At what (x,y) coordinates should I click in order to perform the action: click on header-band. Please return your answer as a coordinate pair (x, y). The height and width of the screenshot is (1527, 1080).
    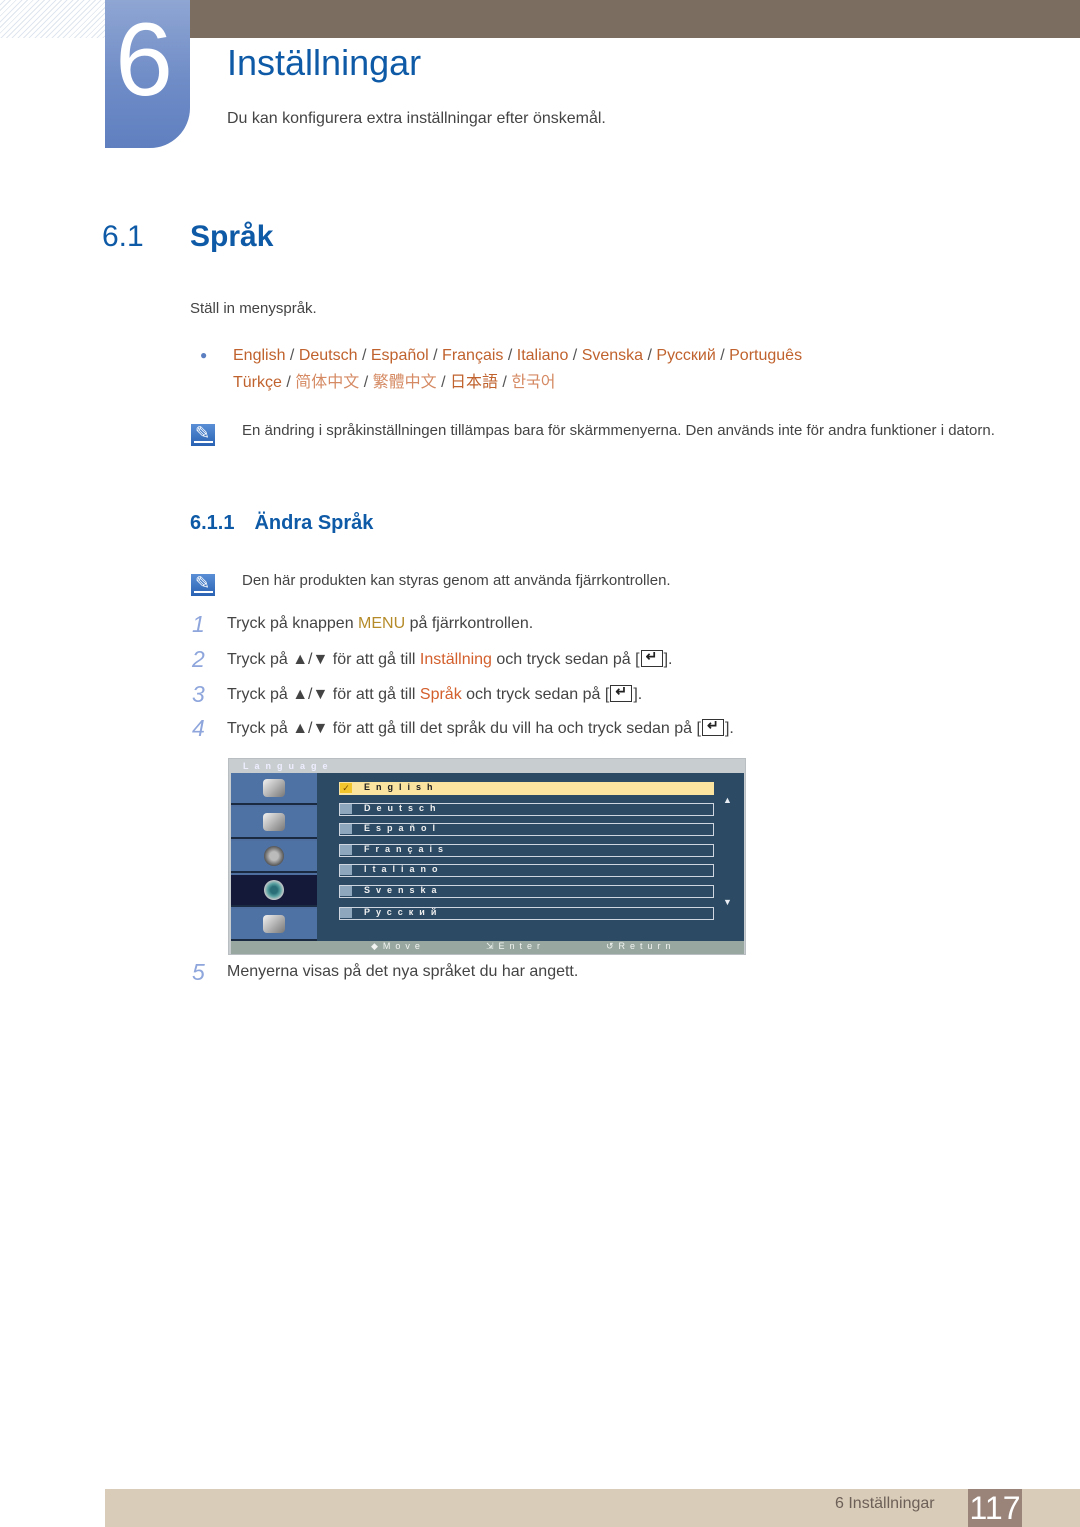
    Looking at the image, I should click on (635, 19).